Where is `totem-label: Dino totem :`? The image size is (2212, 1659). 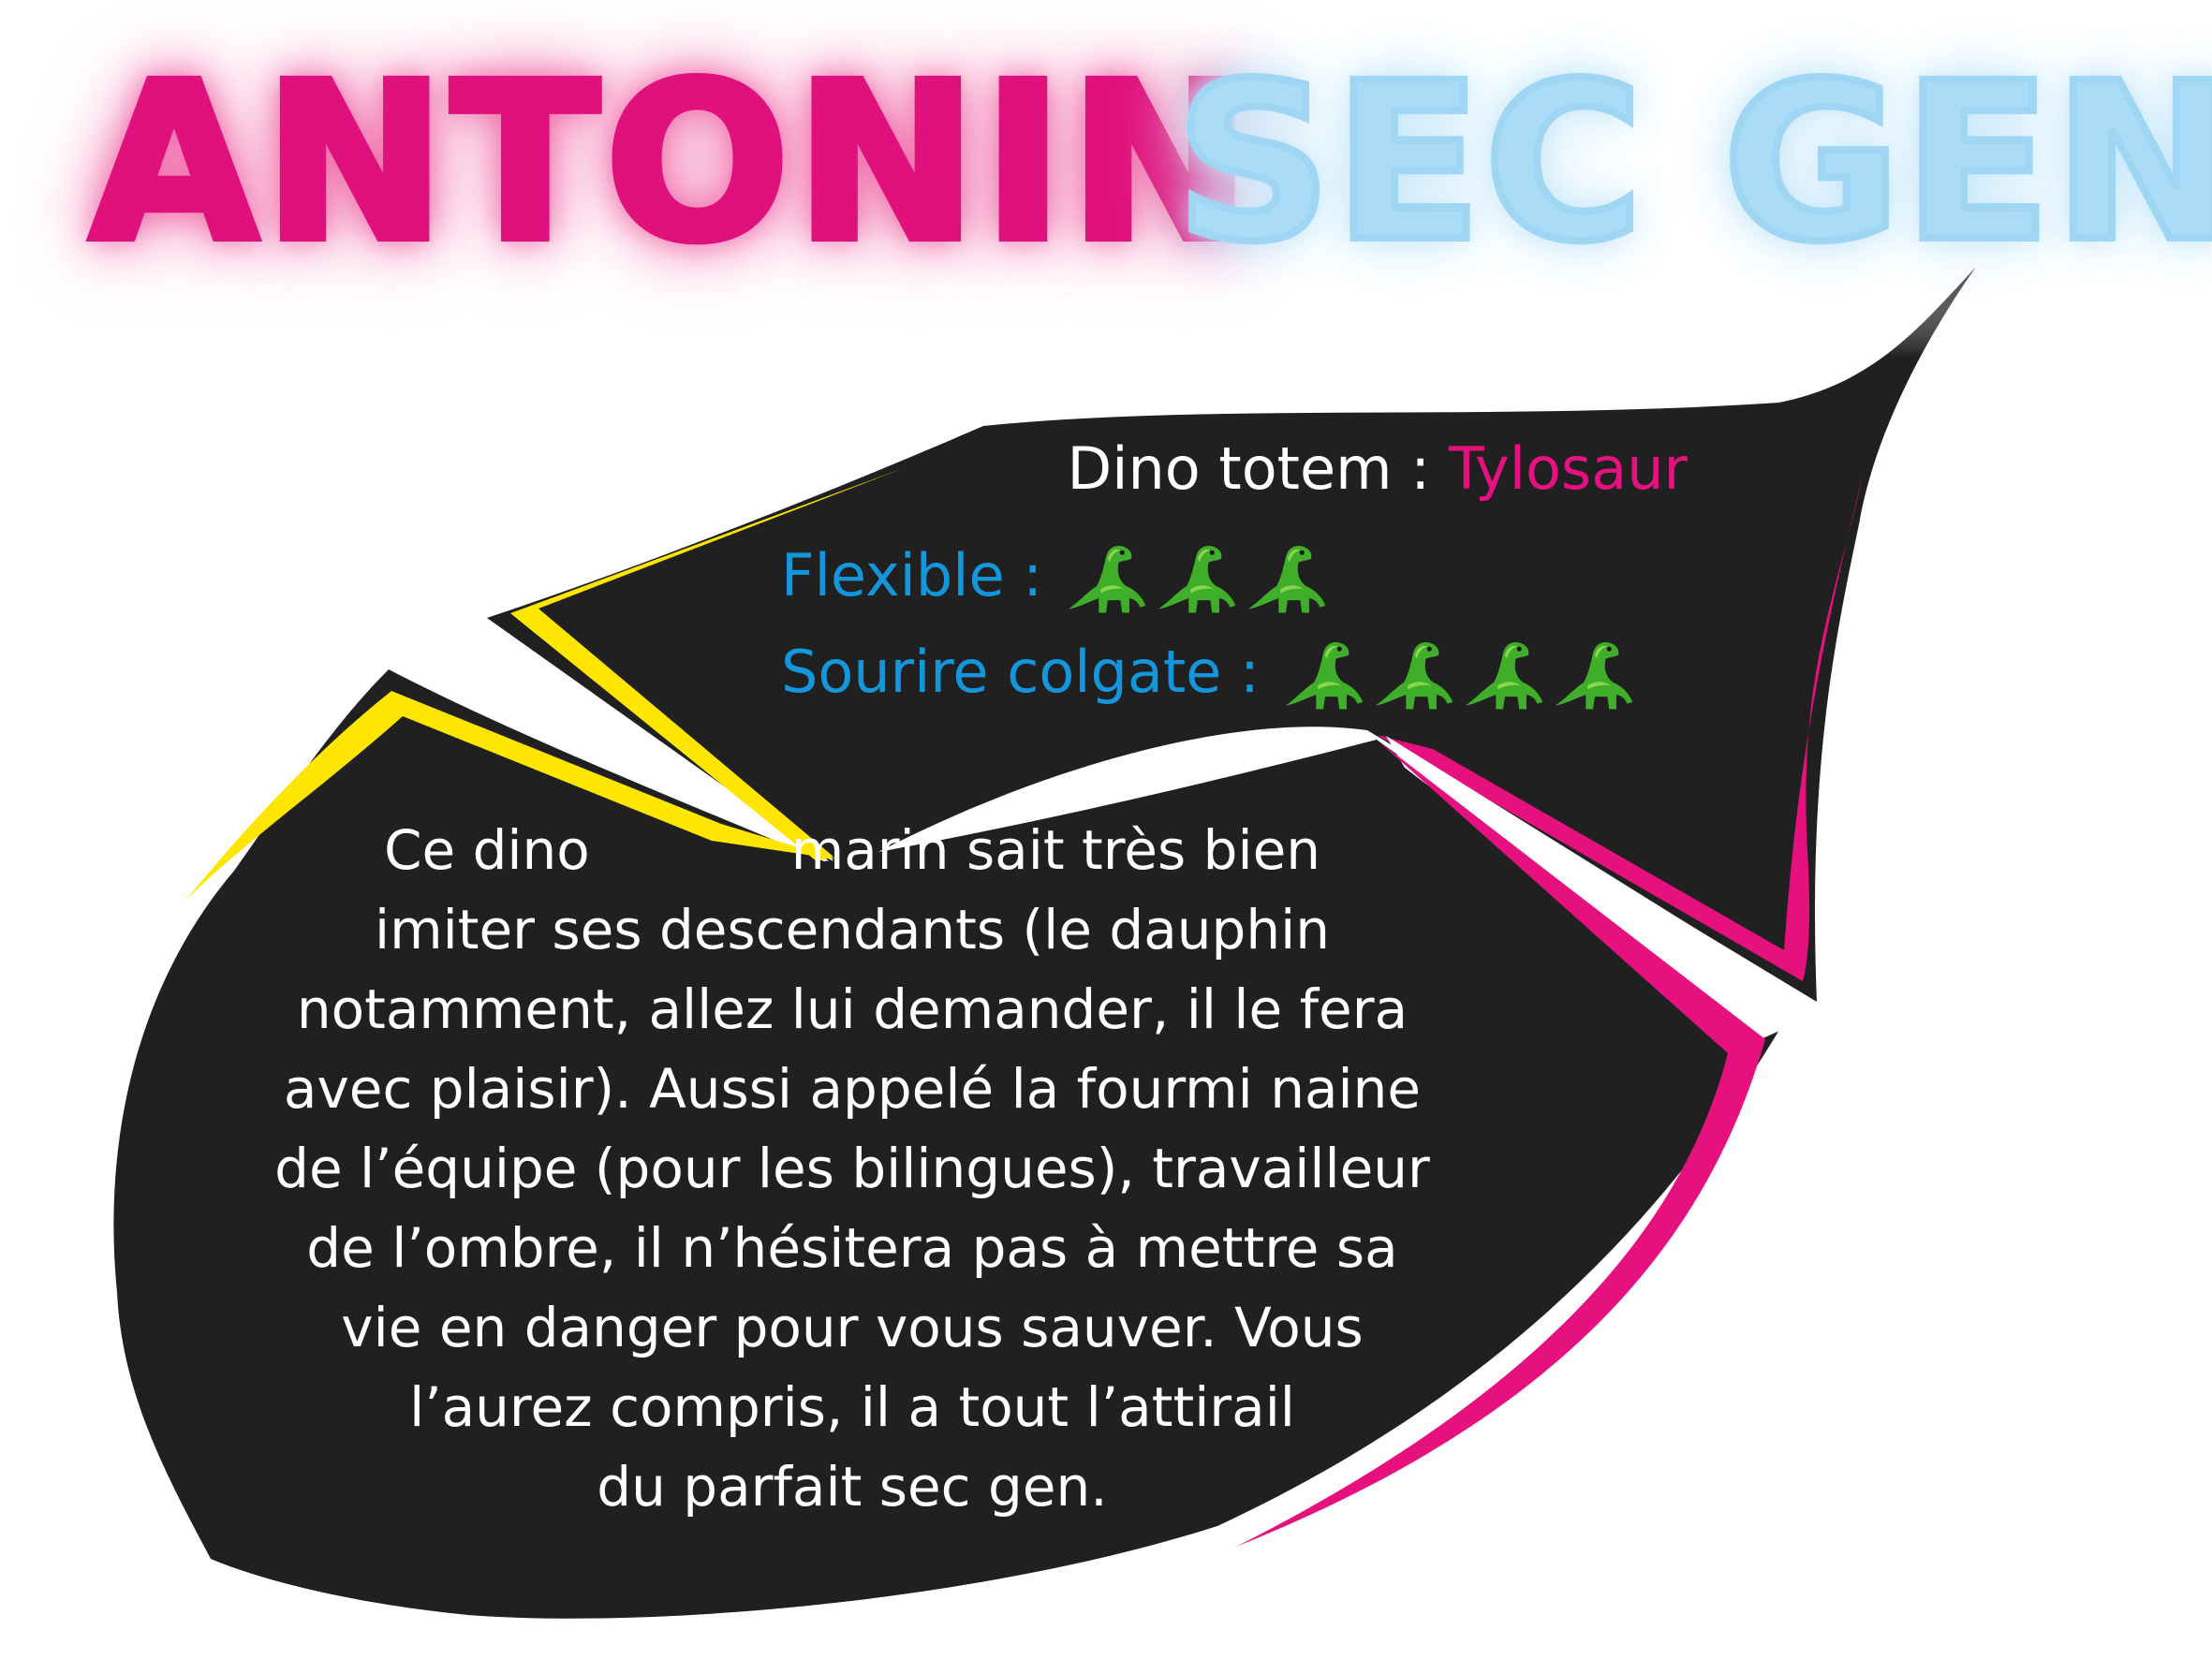 totem-label: Dino totem : is located at coordinates (1258, 468).